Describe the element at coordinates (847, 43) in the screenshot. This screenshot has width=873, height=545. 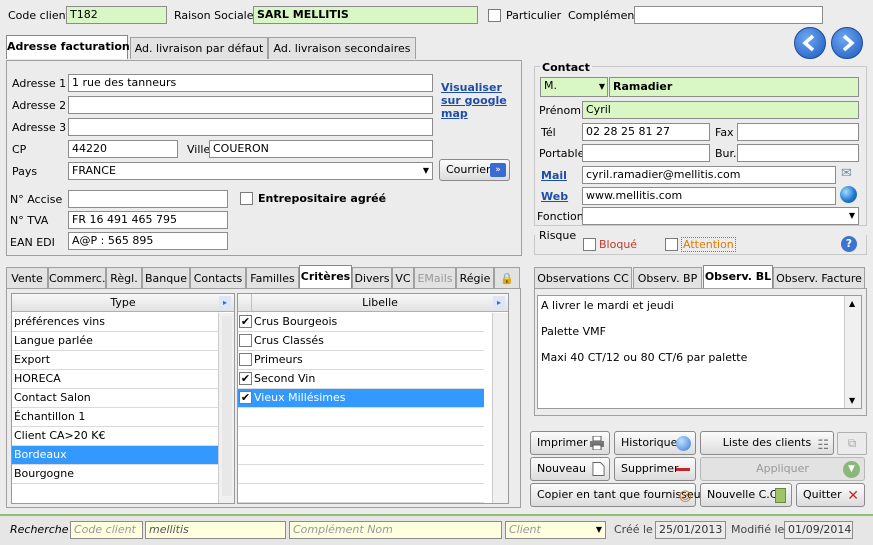
I see `next-record-button` at that location.